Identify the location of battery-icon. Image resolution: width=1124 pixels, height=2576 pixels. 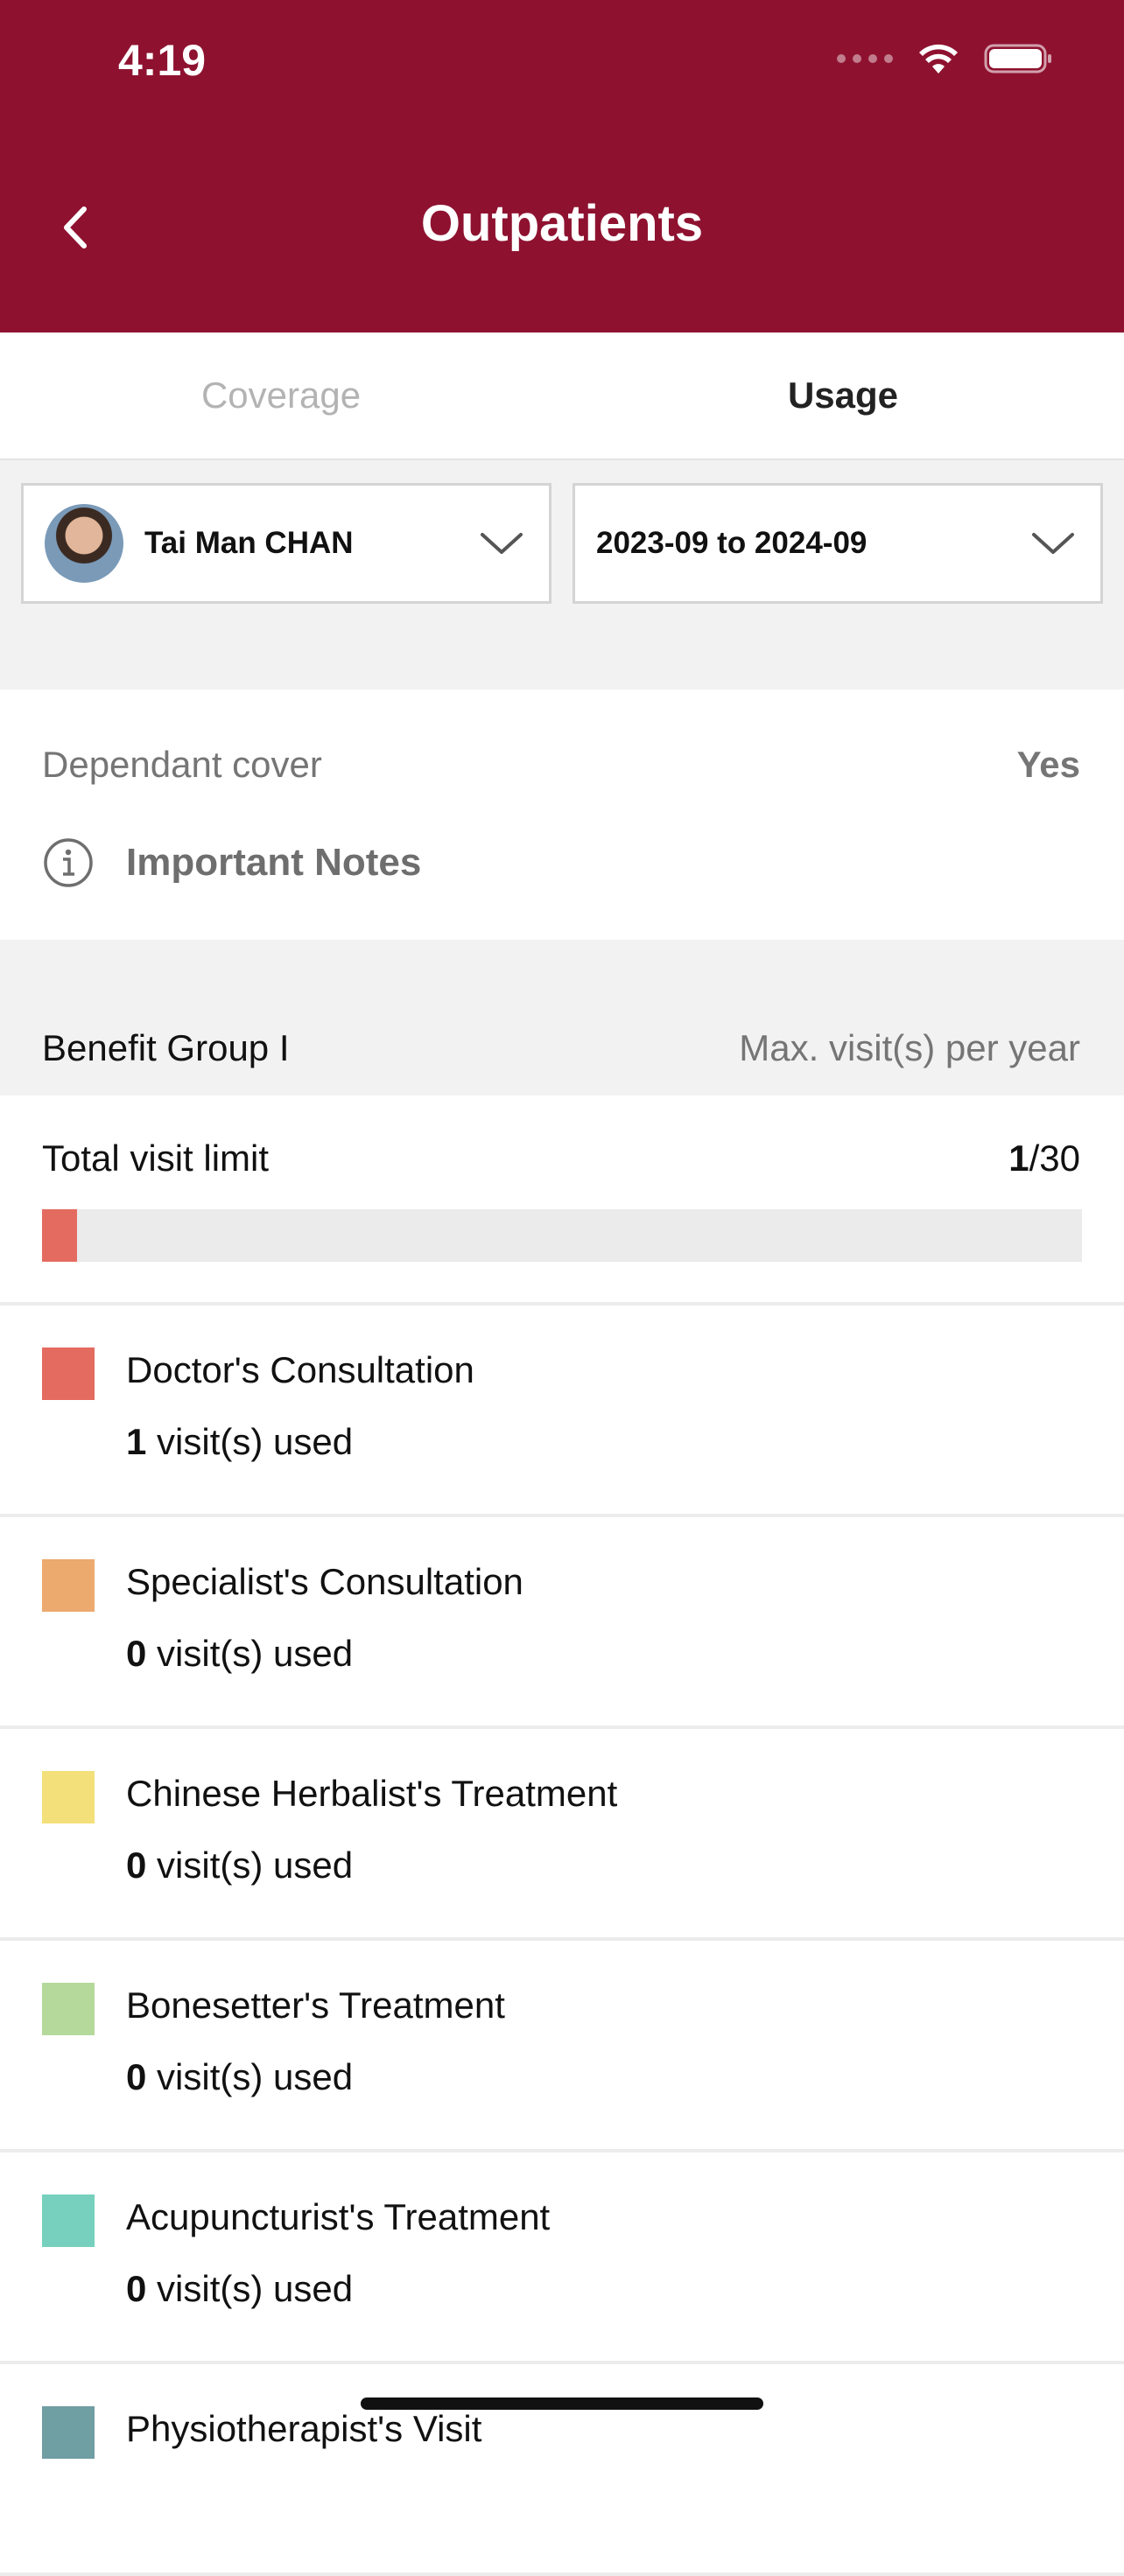
(1017, 59).